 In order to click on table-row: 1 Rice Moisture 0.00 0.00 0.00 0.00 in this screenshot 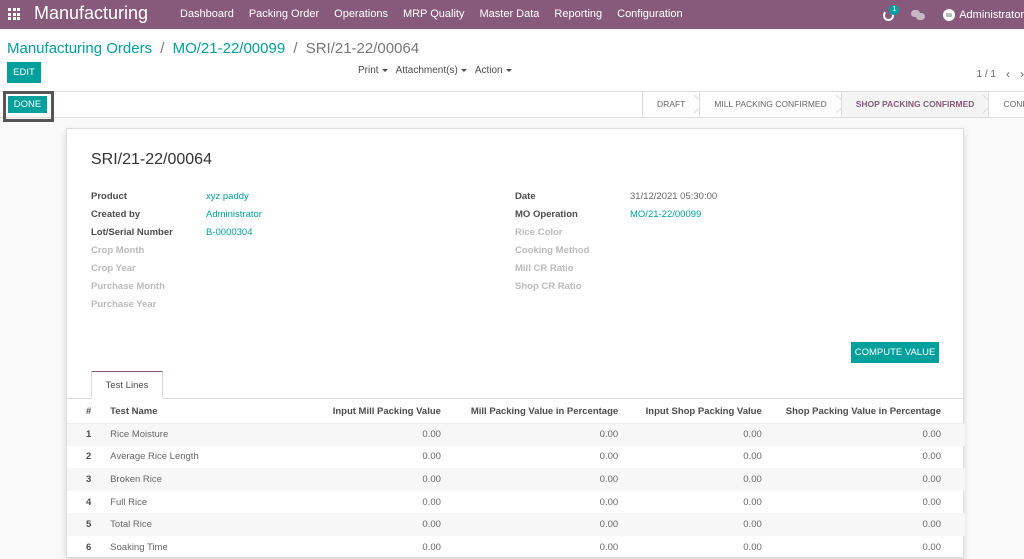, I will do `click(516, 434)`.